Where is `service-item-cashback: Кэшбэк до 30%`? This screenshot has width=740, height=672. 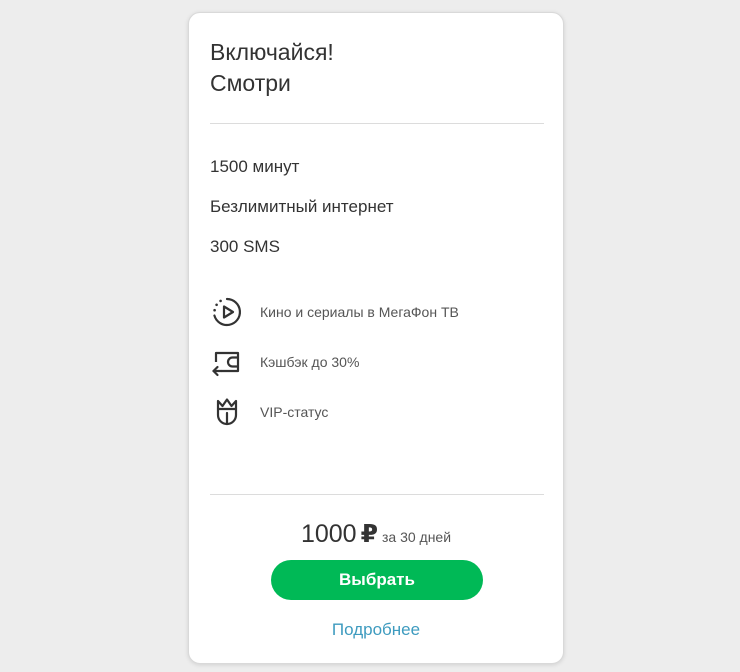
service-item-cashback: Кэшбэк до 30% is located at coordinates (334, 362).